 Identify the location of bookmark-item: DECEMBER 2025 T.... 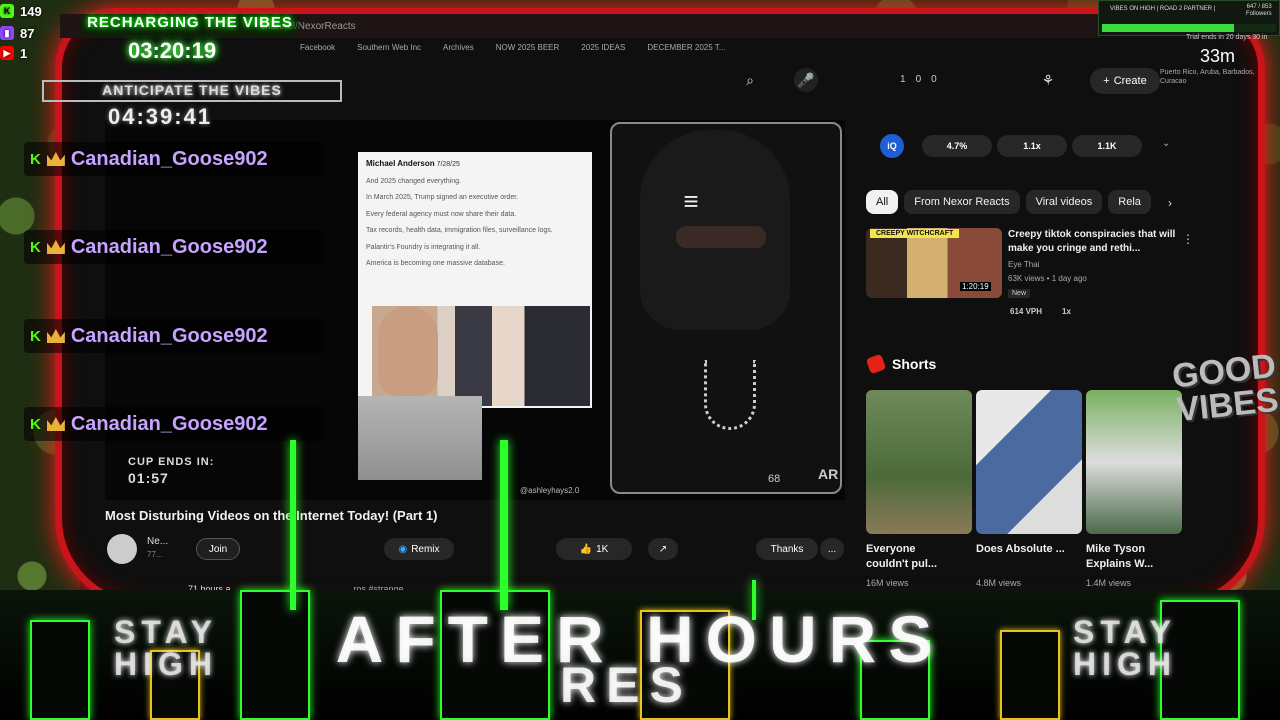
(686, 47).